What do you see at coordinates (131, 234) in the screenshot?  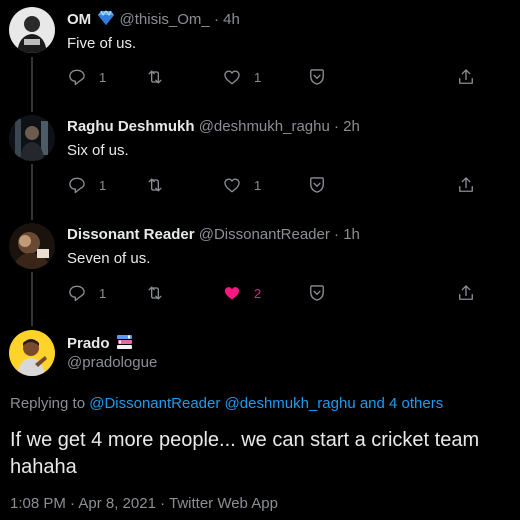 I see `author-name: Dissonant Reader` at bounding box center [131, 234].